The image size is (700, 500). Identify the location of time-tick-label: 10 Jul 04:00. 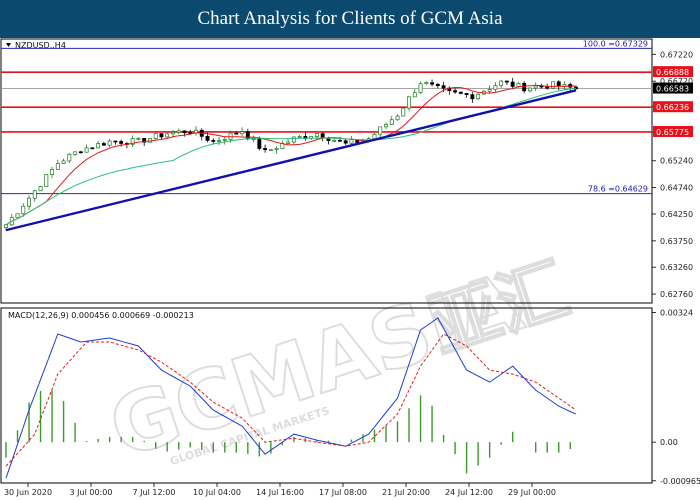
(217, 492).